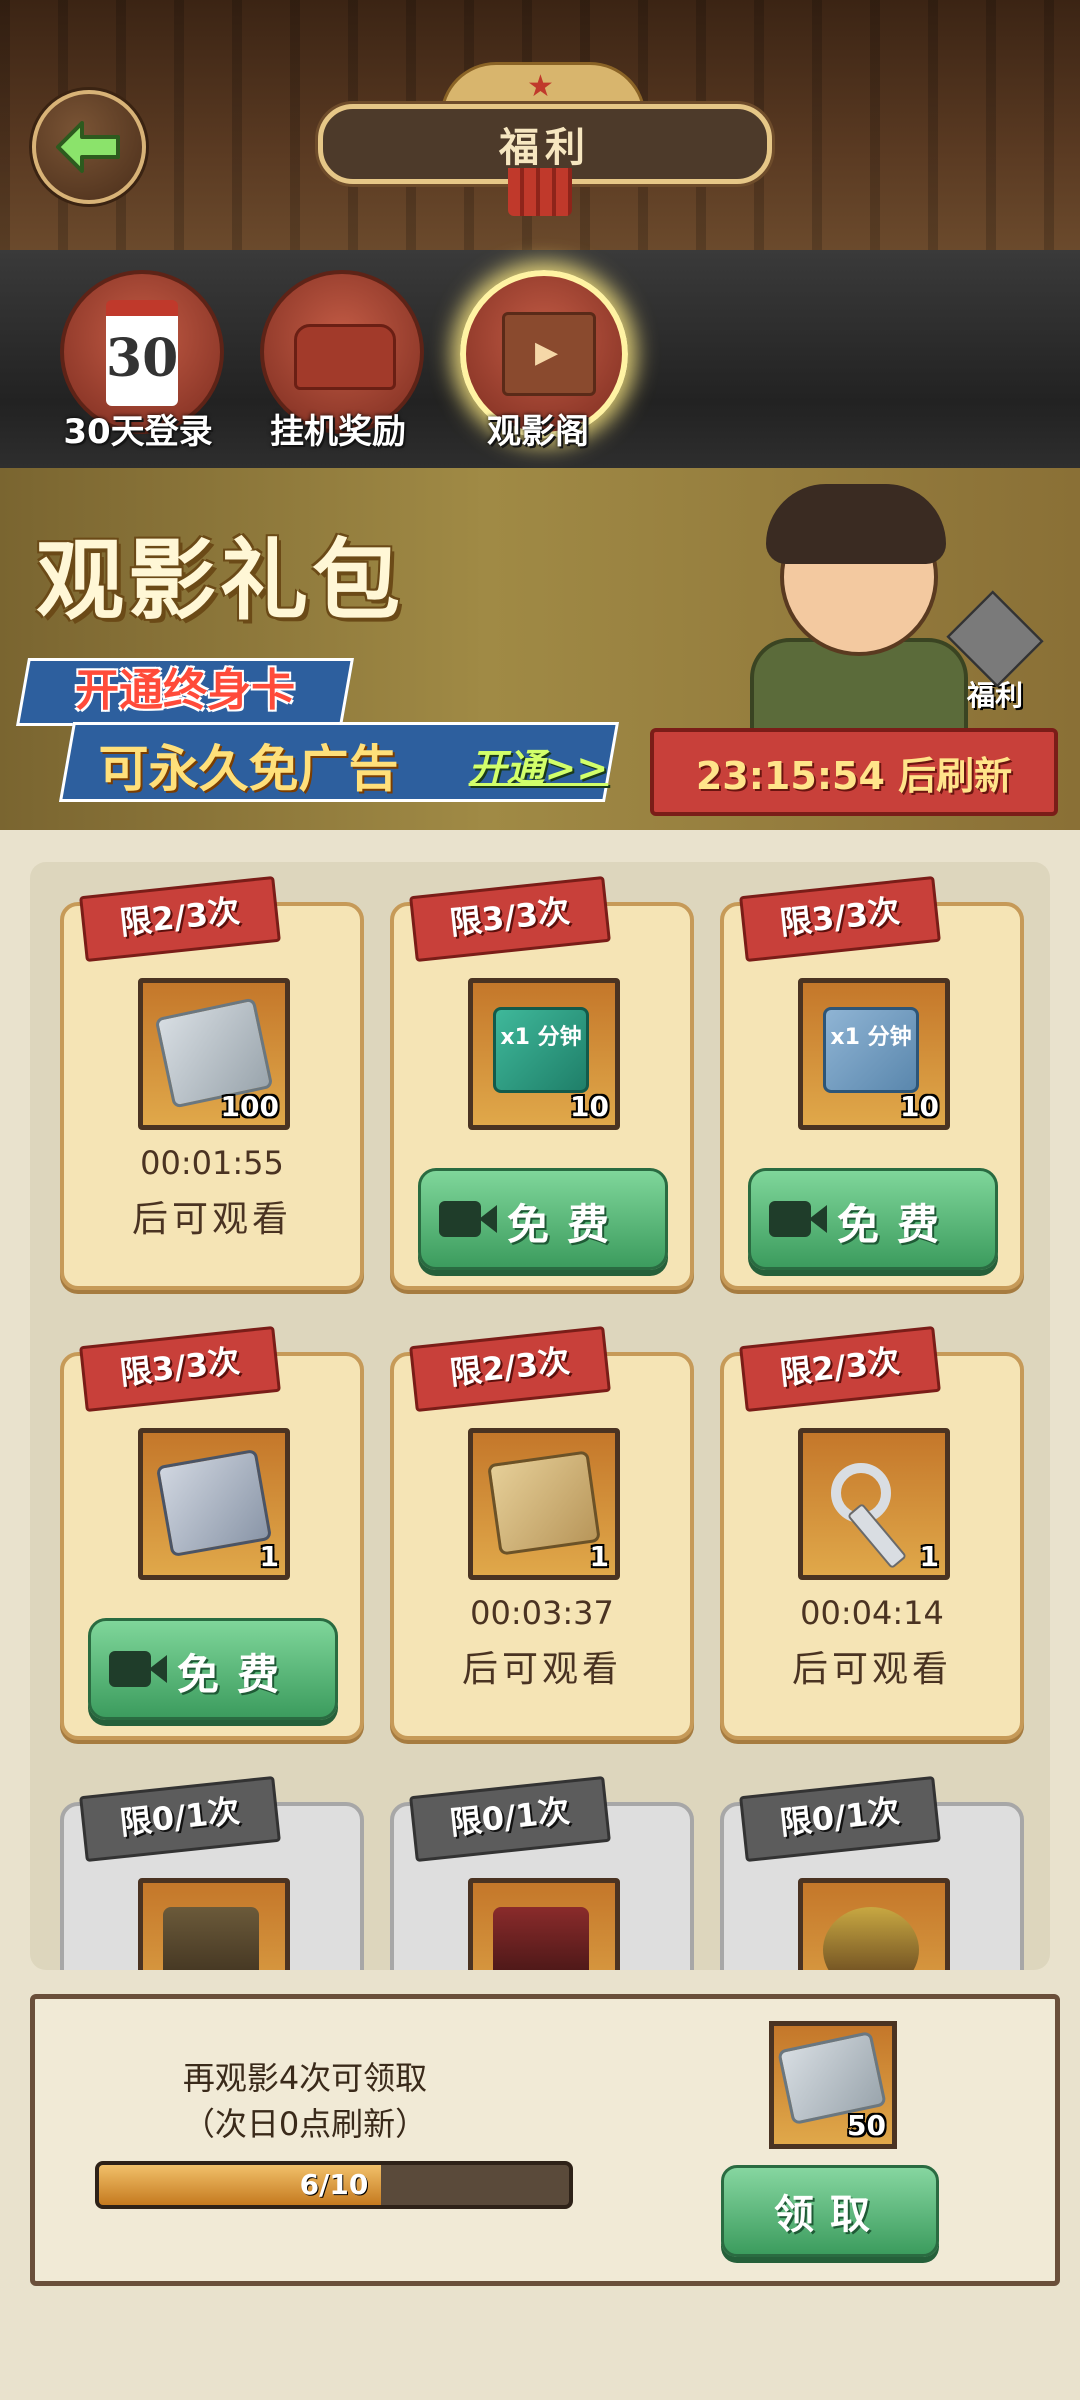 Image resolution: width=1080 pixels, height=2400 pixels. What do you see at coordinates (138, 432) in the screenshot?
I see `tab-label: 30天登录` at bounding box center [138, 432].